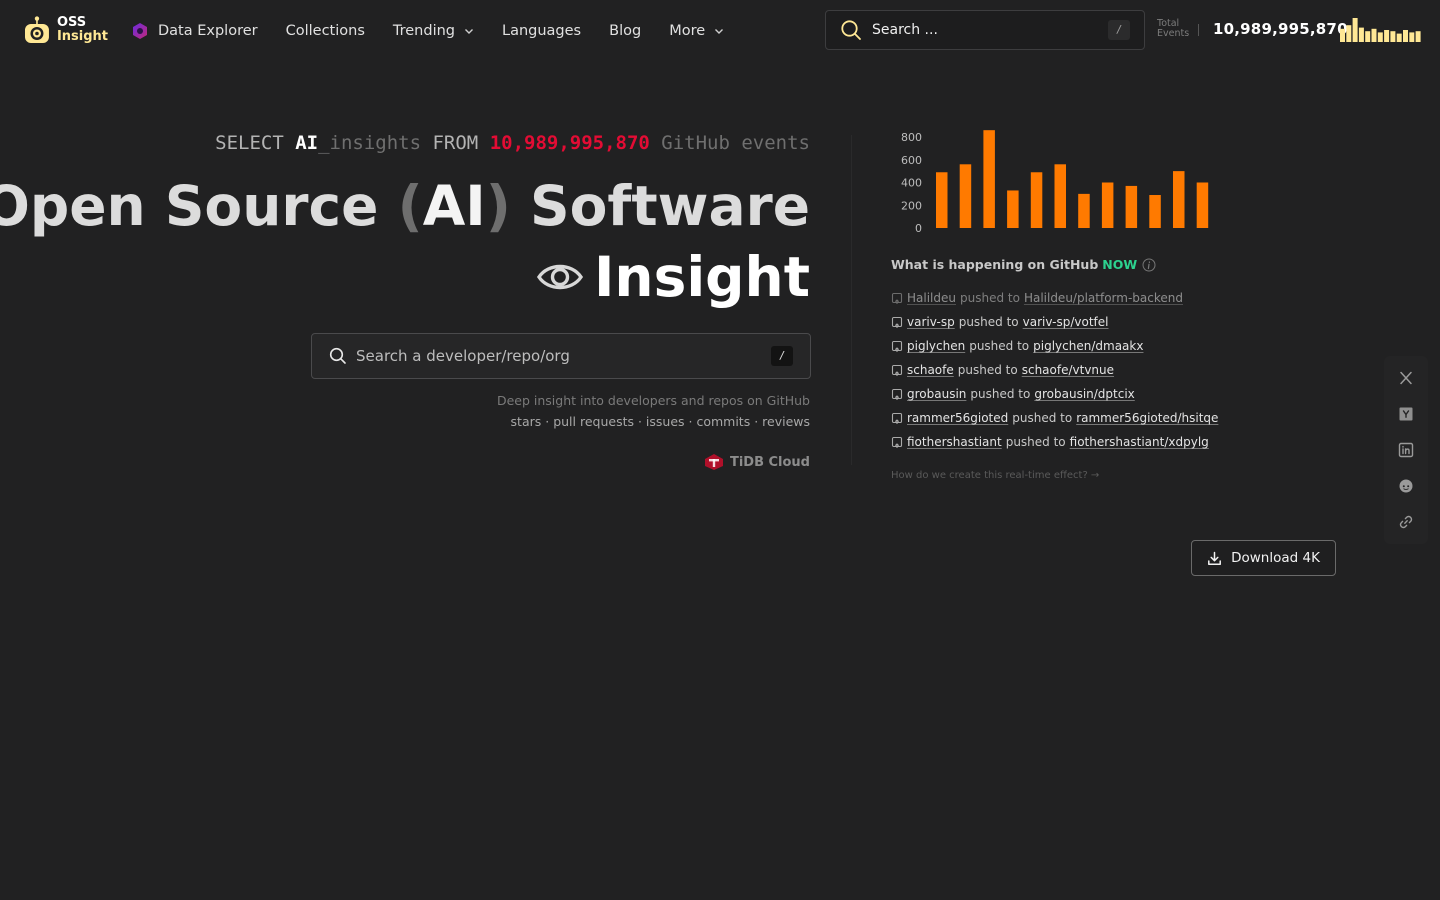 This screenshot has width=1440, height=900. What do you see at coordinates (433, 31) in the screenshot?
I see `nav-trending: Trending` at bounding box center [433, 31].